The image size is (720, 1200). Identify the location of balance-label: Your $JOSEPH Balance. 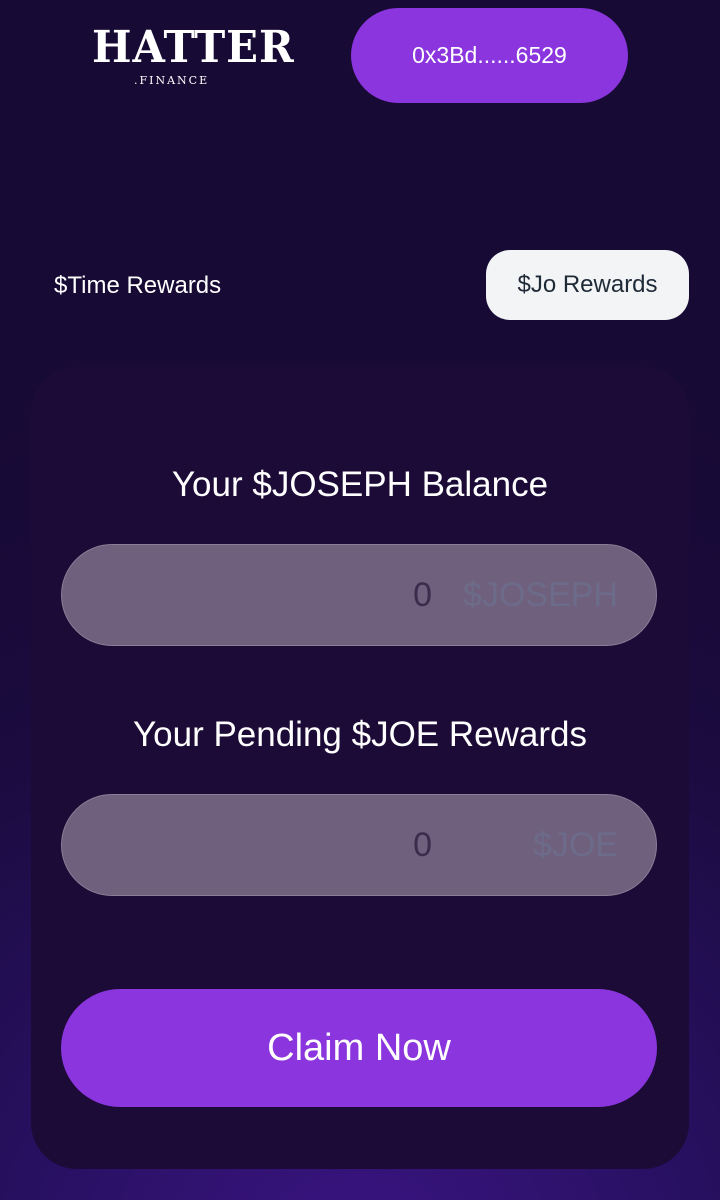
(360, 484).